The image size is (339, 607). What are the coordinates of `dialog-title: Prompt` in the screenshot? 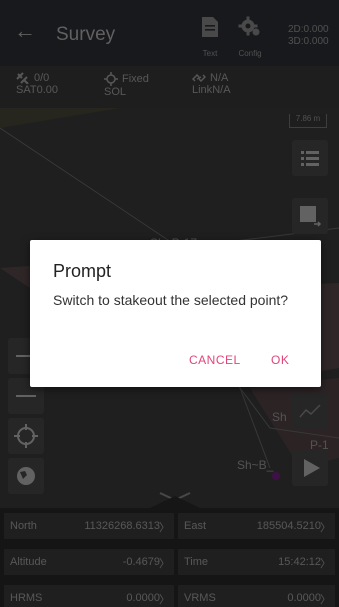 It's located at (82, 271).